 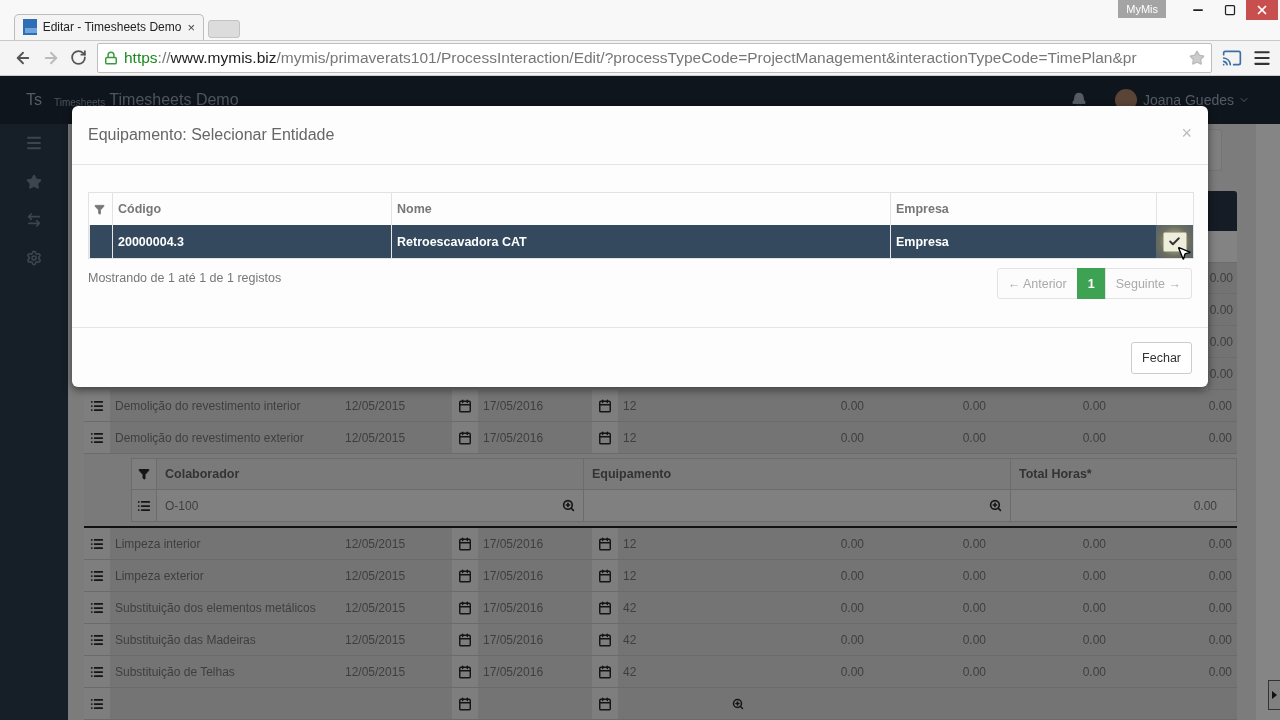 I want to click on browser-tab: Editar - Timesheets Demo ×, so click(x=109, y=26).